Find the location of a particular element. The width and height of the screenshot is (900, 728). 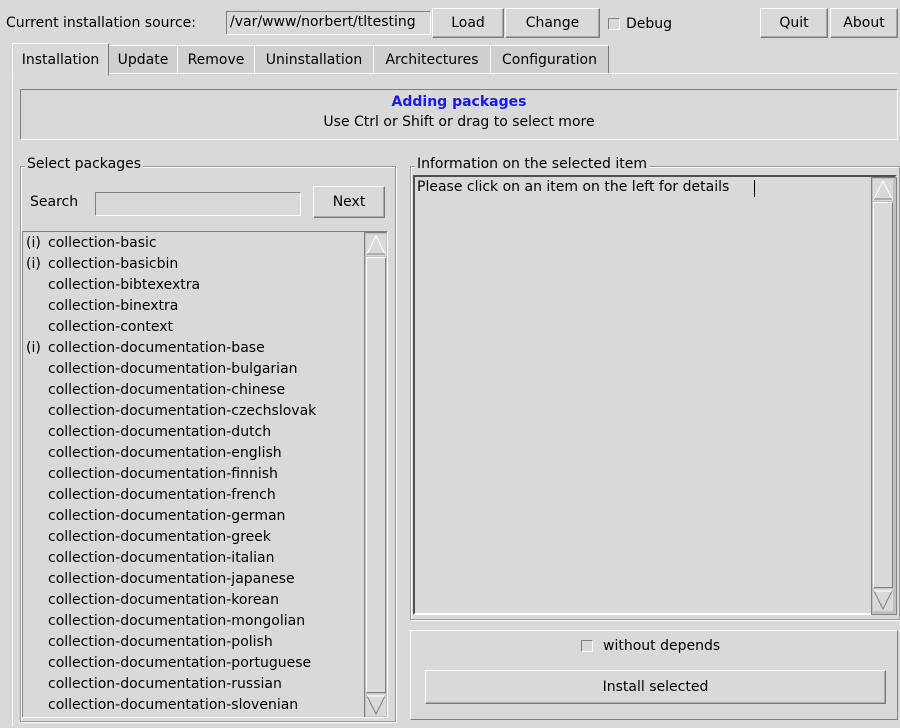

package-name: collection-bibtexextra is located at coordinates (124, 285).